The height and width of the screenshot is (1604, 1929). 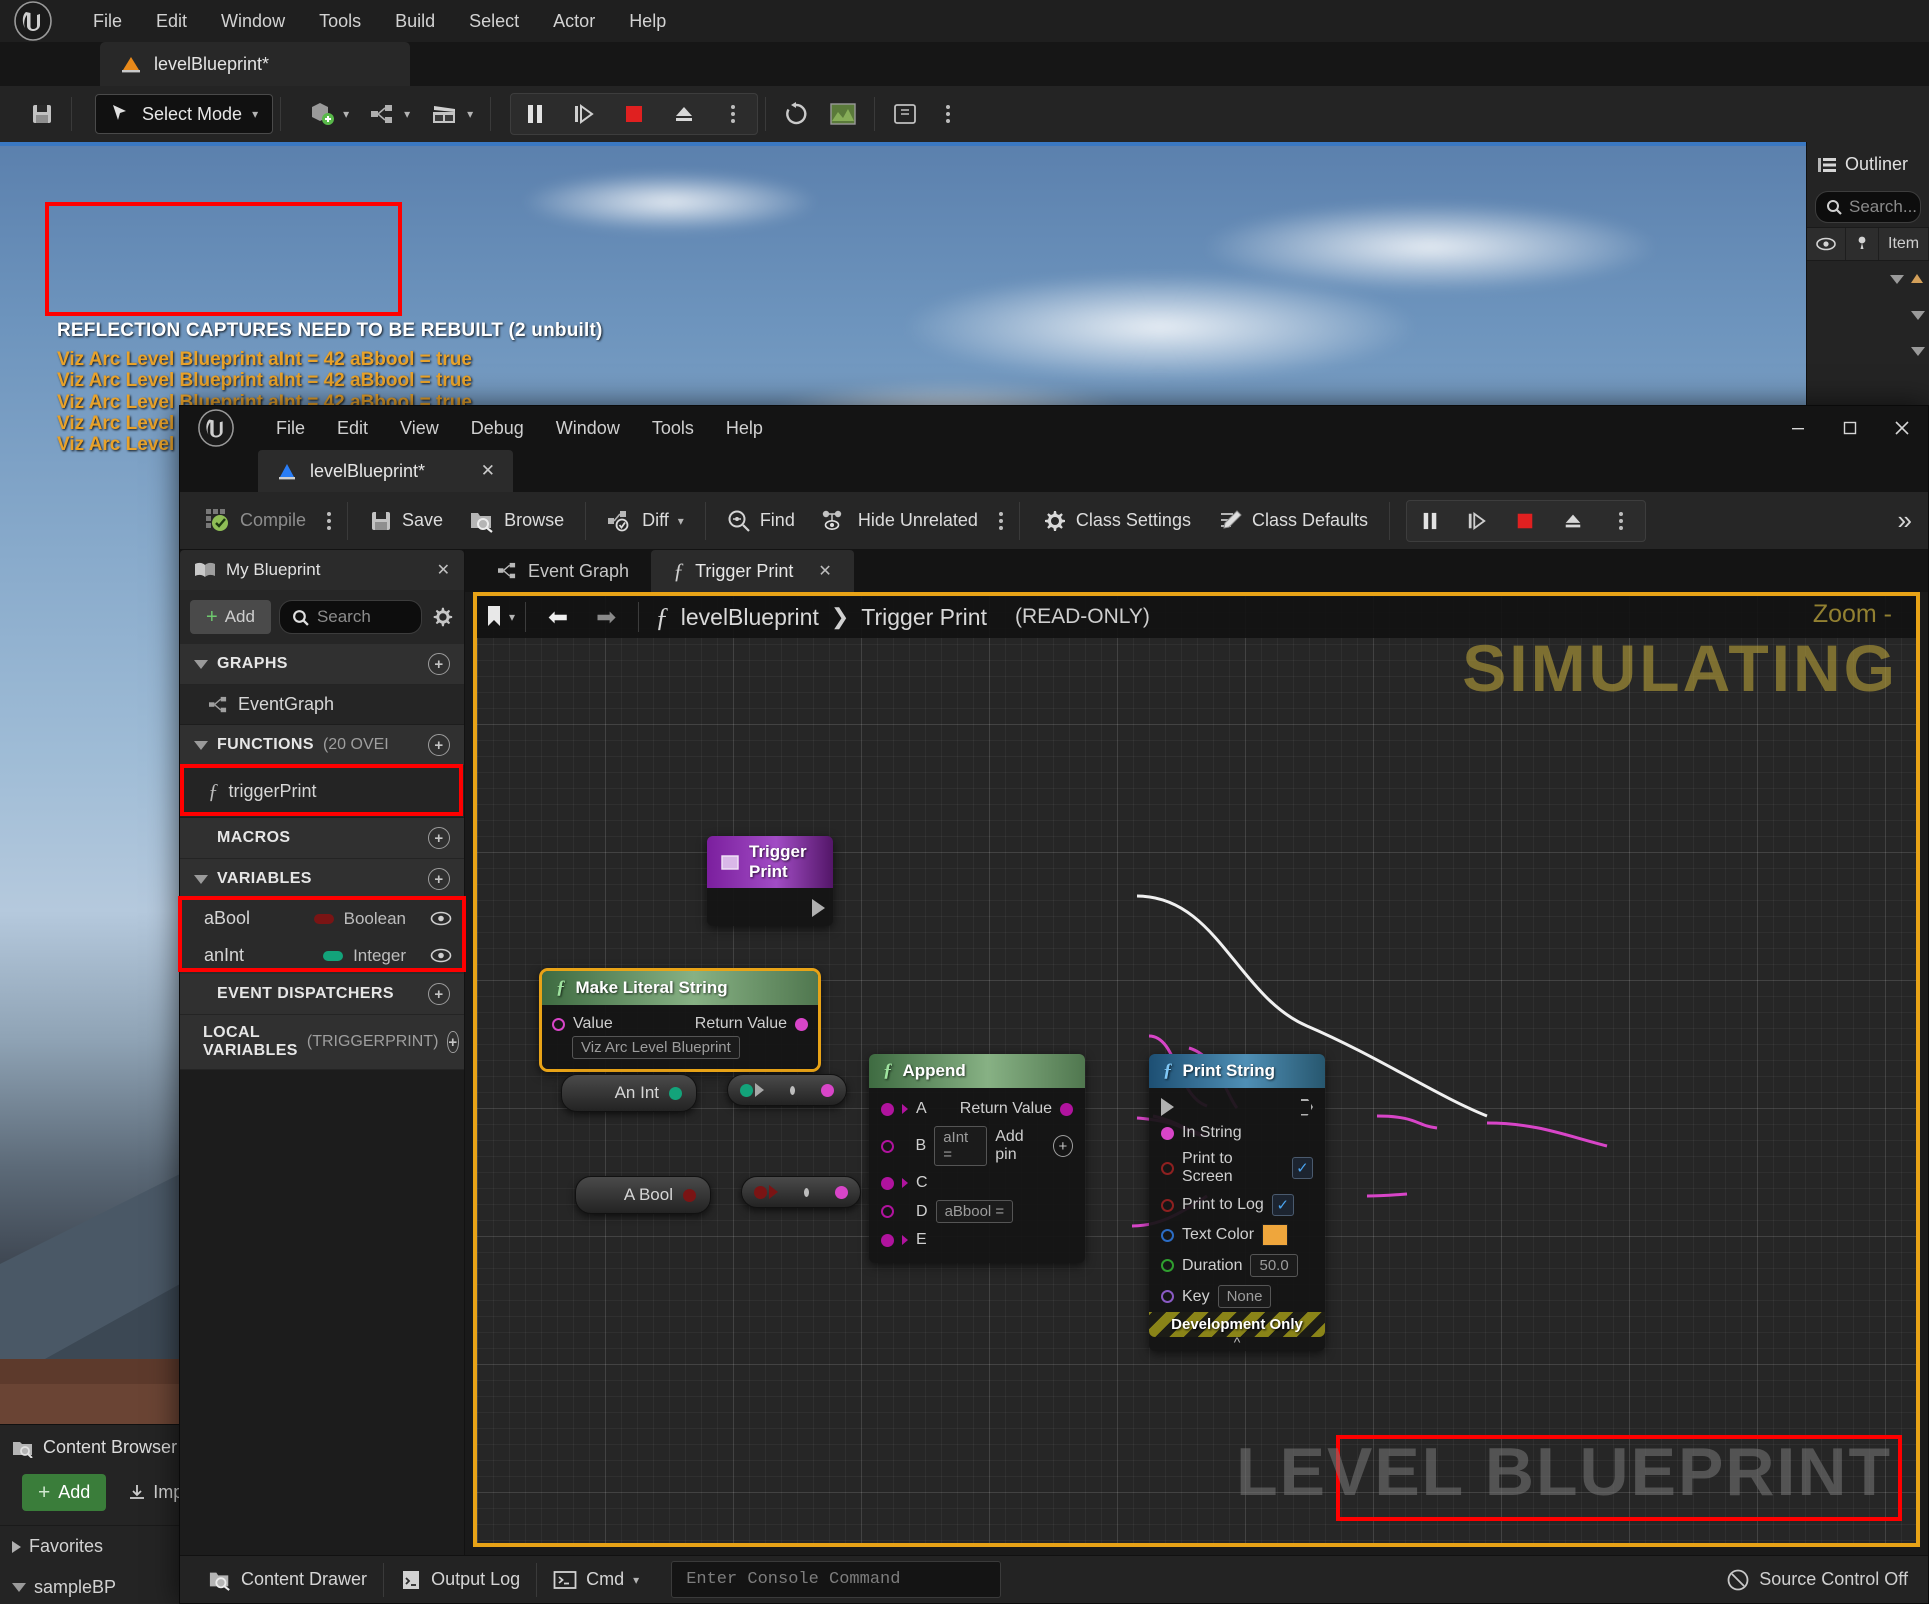 What do you see at coordinates (744, 428) in the screenshot?
I see `bp-menu-help: Help` at bounding box center [744, 428].